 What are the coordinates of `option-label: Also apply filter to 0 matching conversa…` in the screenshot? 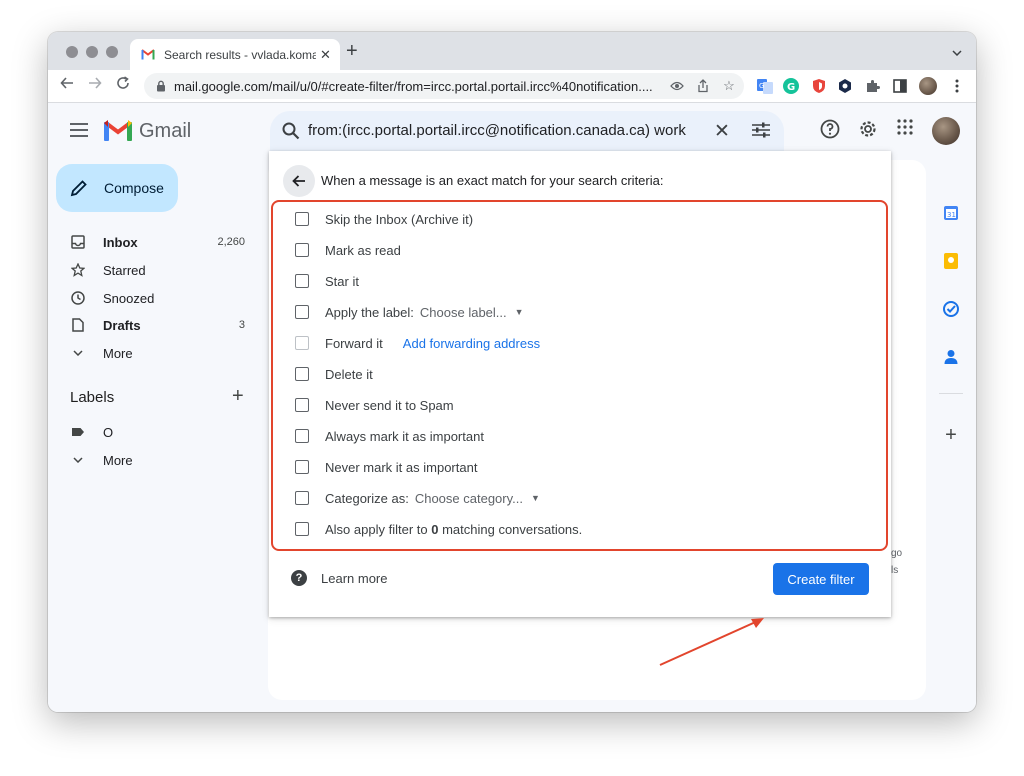 It's located at (453, 529).